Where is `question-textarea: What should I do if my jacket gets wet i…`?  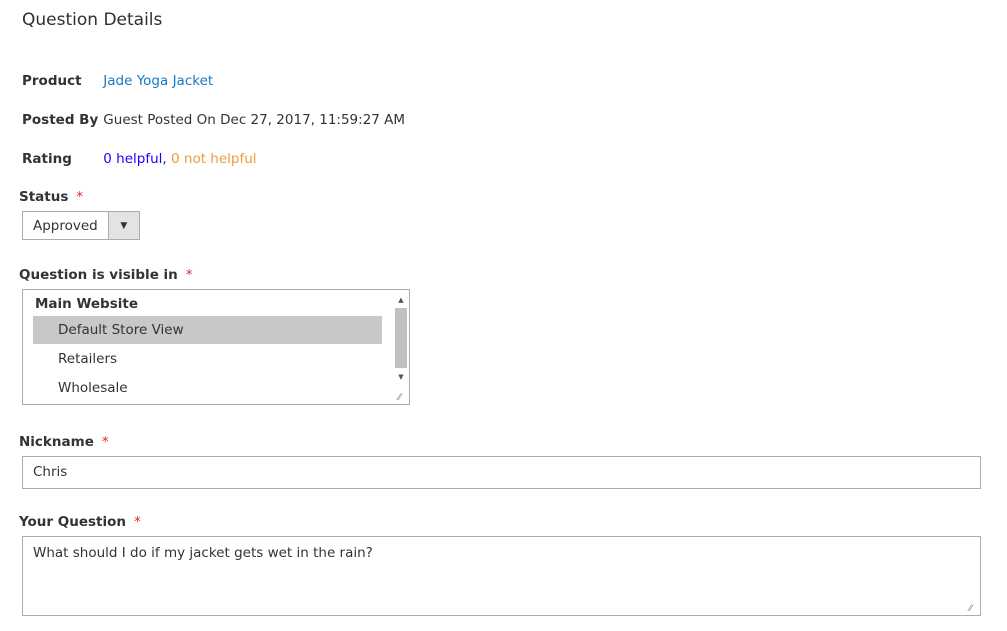 question-textarea: What should I do if my jacket gets wet i… is located at coordinates (501, 576).